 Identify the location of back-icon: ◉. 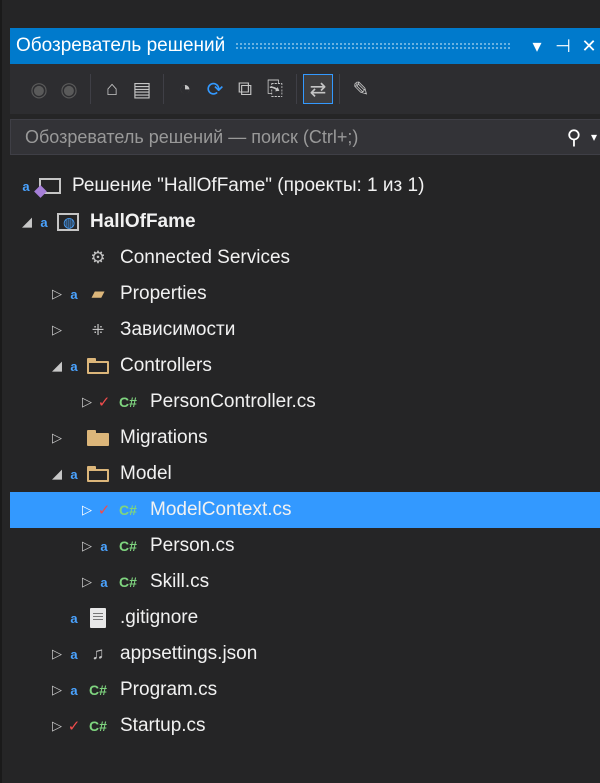
(39, 89).